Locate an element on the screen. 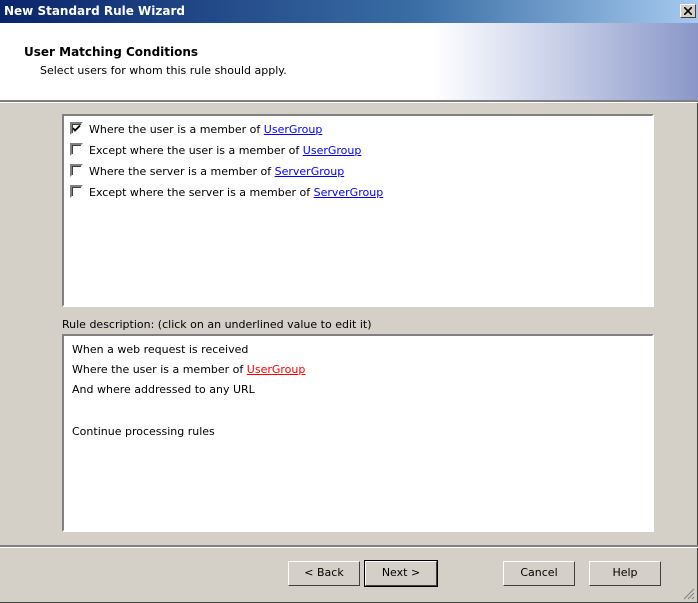 Image resolution: width=698 pixels, height=603 pixels. description-line: Where the user is a member of UserGroup is located at coordinates (188, 369).